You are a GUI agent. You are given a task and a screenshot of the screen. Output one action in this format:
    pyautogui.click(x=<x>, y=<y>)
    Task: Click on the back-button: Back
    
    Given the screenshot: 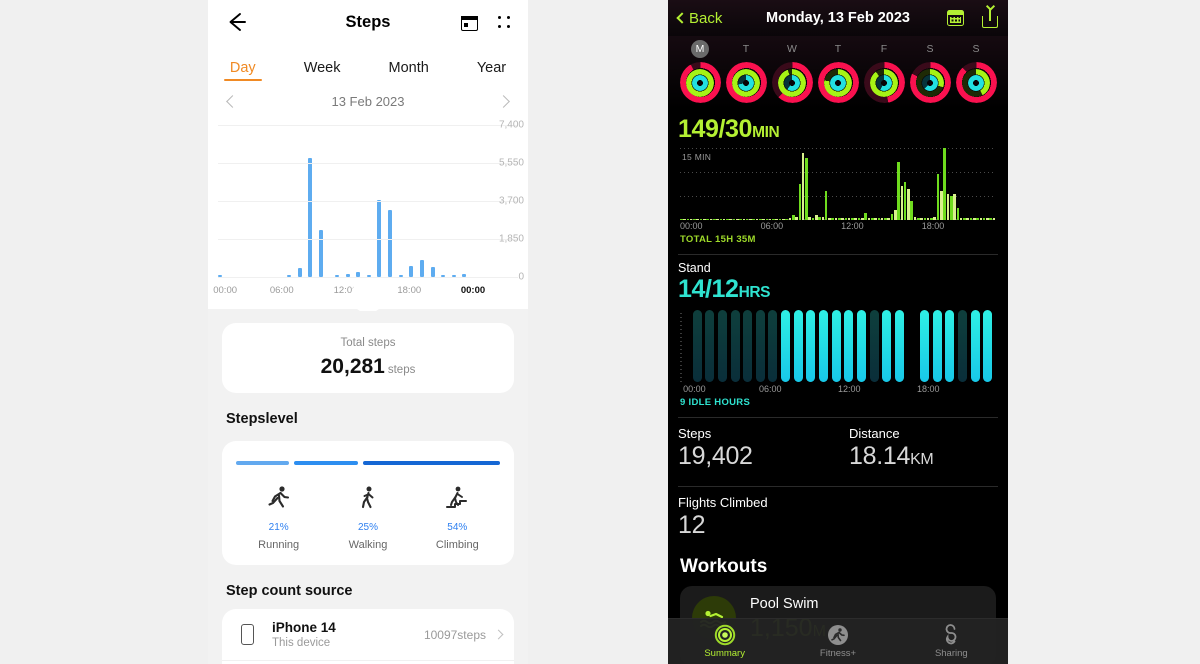 What is the action you would take?
    pyautogui.click(x=699, y=18)
    